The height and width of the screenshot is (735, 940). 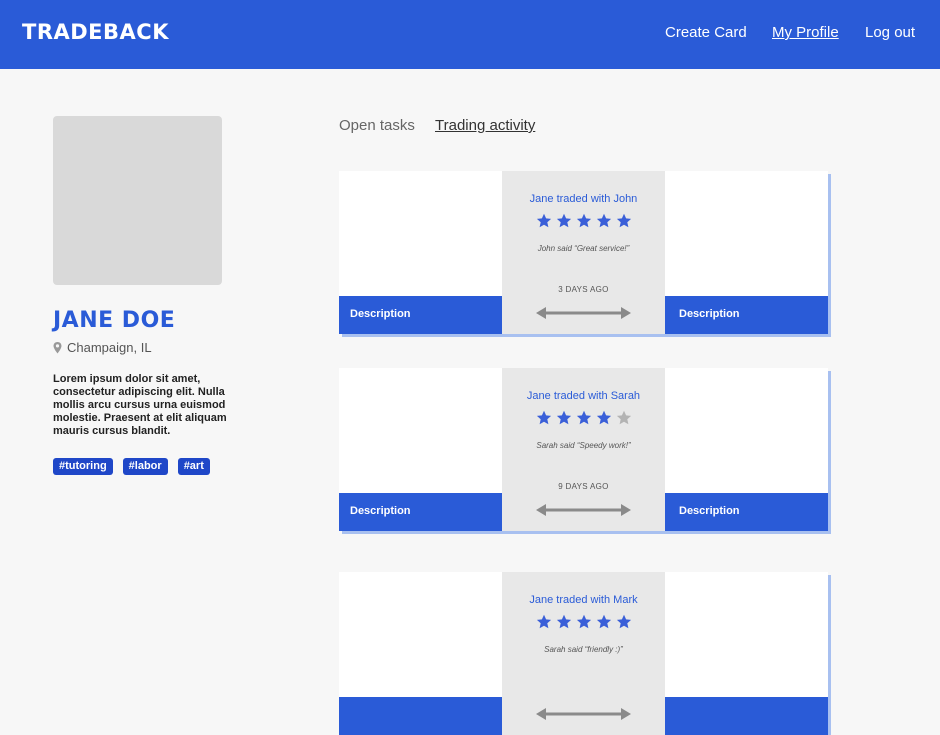 I want to click on trade-quote: Sarah said “Speedy work!”, so click(x=583, y=445).